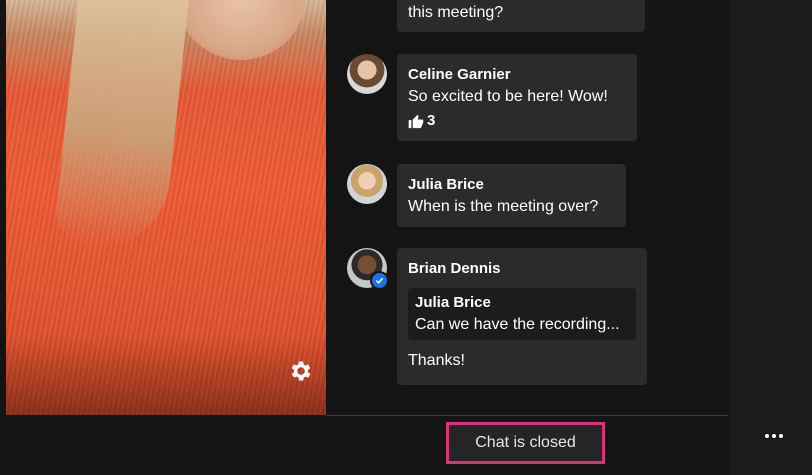 This screenshot has width=812, height=475. What do you see at coordinates (525, 443) in the screenshot?
I see `chat-status-banner: Chat is closed` at bounding box center [525, 443].